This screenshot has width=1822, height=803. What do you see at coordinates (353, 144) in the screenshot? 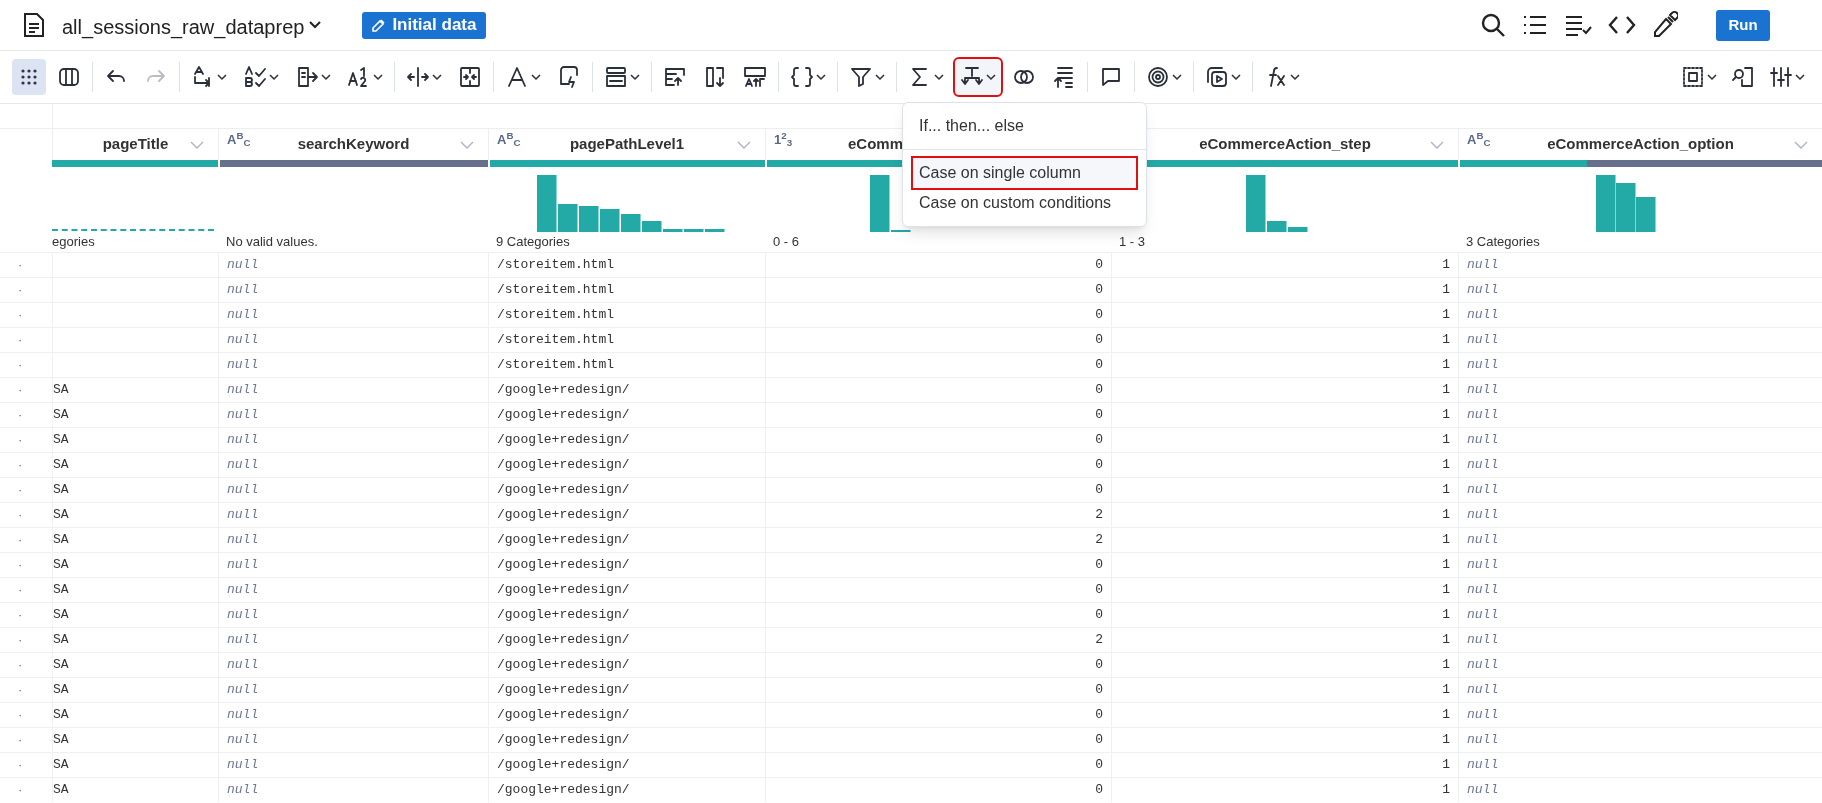
I see `column-header: searchKeyword` at bounding box center [353, 144].